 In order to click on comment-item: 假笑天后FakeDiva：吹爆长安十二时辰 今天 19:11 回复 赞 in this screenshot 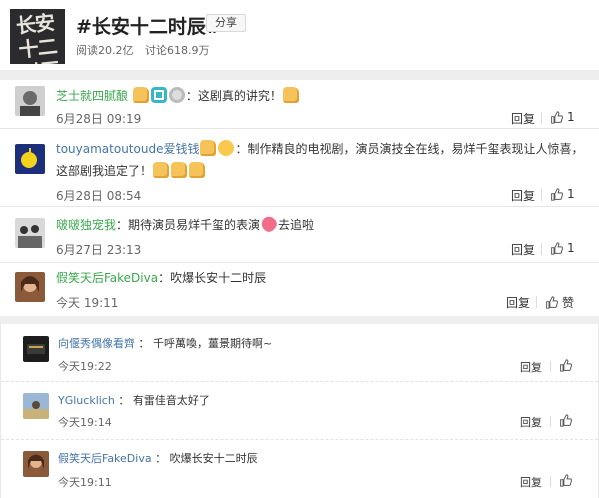, I will do `click(299, 290)`.